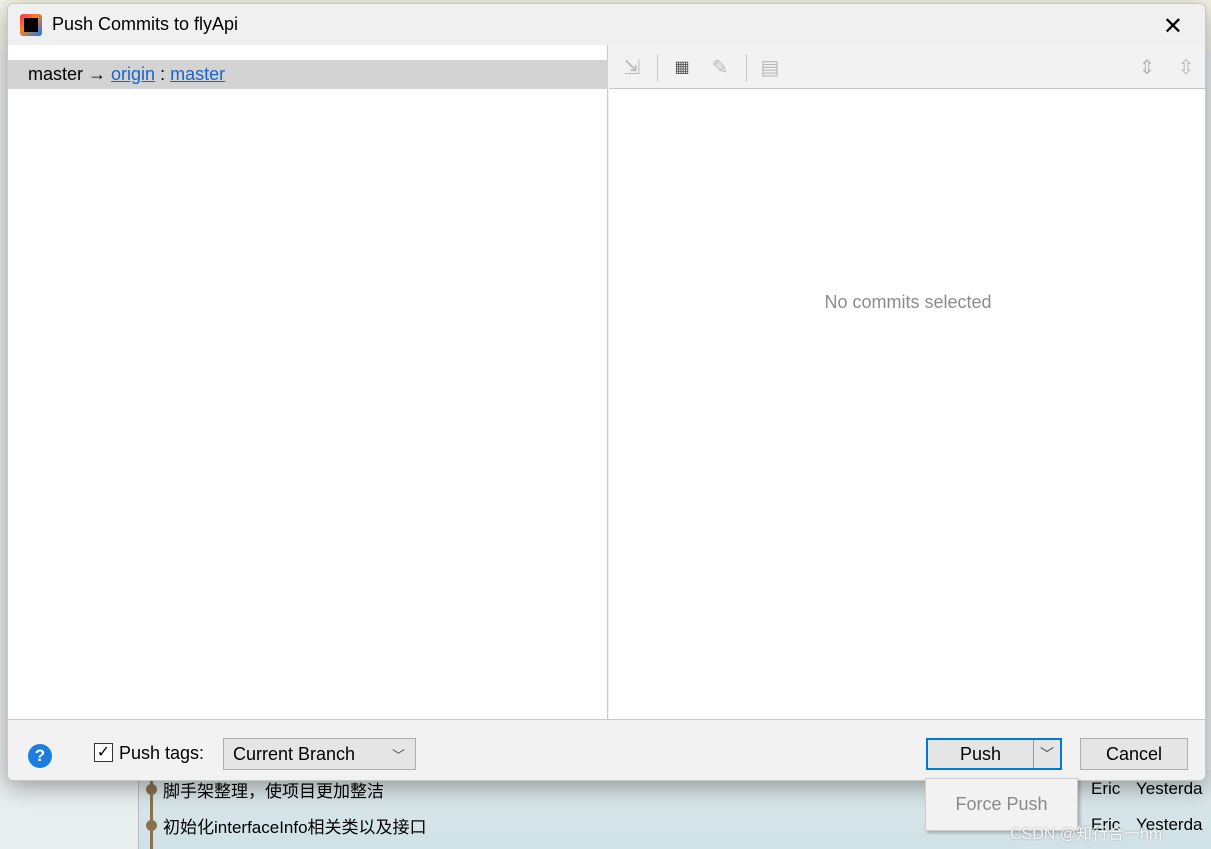 This screenshot has width=1211, height=849. What do you see at coordinates (40, 756) in the screenshot?
I see `help-icon: ?` at bounding box center [40, 756].